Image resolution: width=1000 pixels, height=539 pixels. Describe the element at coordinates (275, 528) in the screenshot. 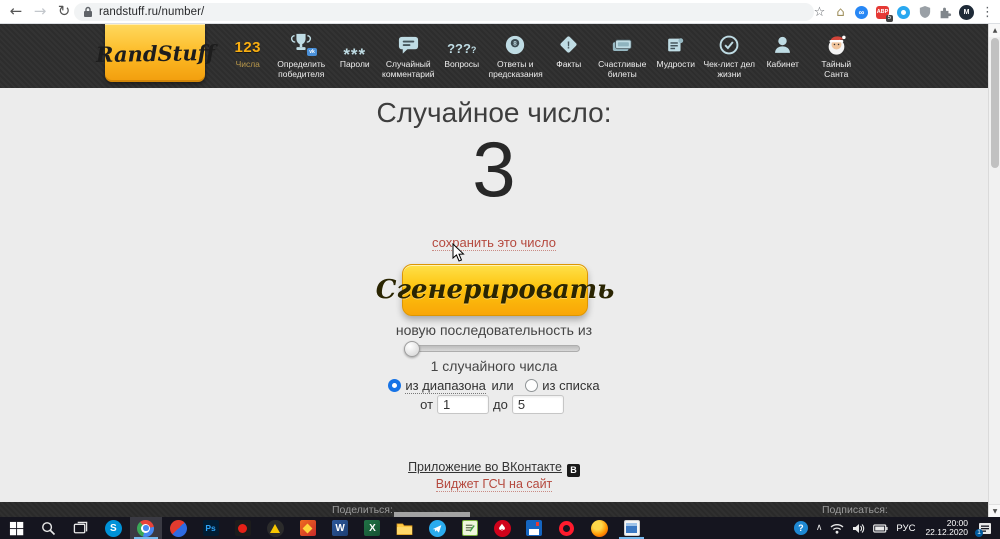

I see `antivirus-icon` at that location.